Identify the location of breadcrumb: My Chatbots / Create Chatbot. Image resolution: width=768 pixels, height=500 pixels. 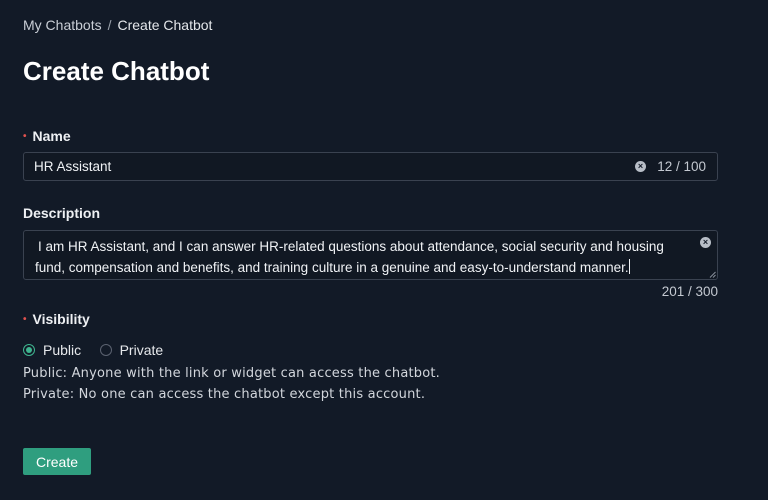
(117, 25).